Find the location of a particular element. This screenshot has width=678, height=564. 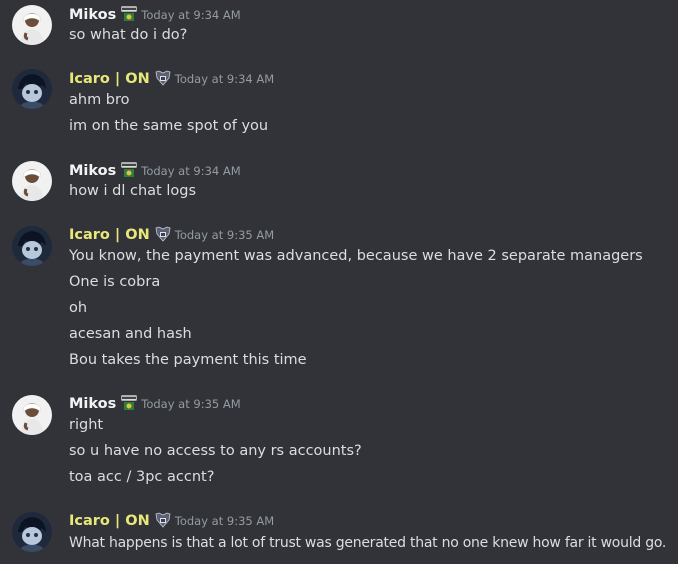

message-text: so what do i do? is located at coordinates (128, 35).